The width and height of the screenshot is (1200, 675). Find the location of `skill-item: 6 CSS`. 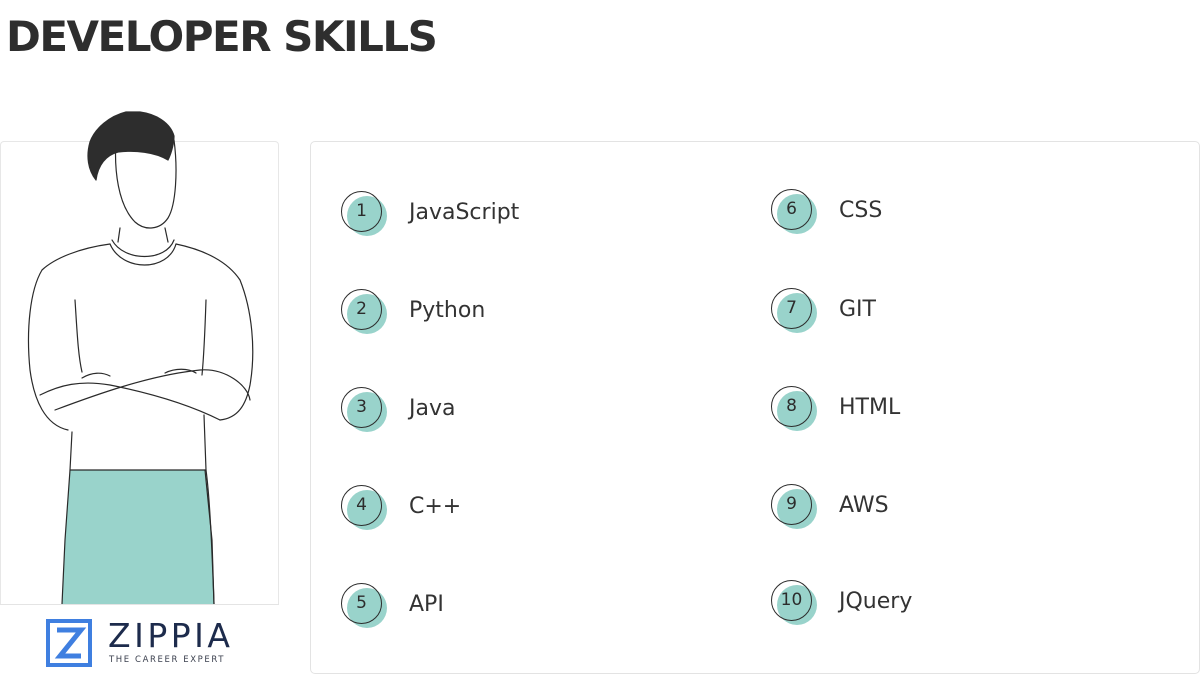

skill-item: 6 CSS is located at coordinates (959, 213).